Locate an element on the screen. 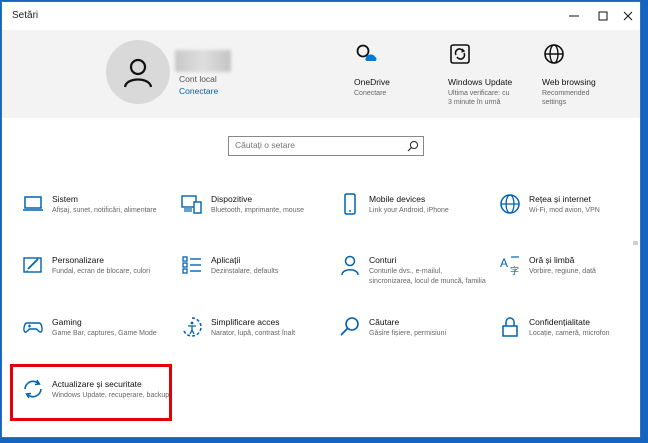  account-type-label: Cont local is located at coordinates (198, 79).